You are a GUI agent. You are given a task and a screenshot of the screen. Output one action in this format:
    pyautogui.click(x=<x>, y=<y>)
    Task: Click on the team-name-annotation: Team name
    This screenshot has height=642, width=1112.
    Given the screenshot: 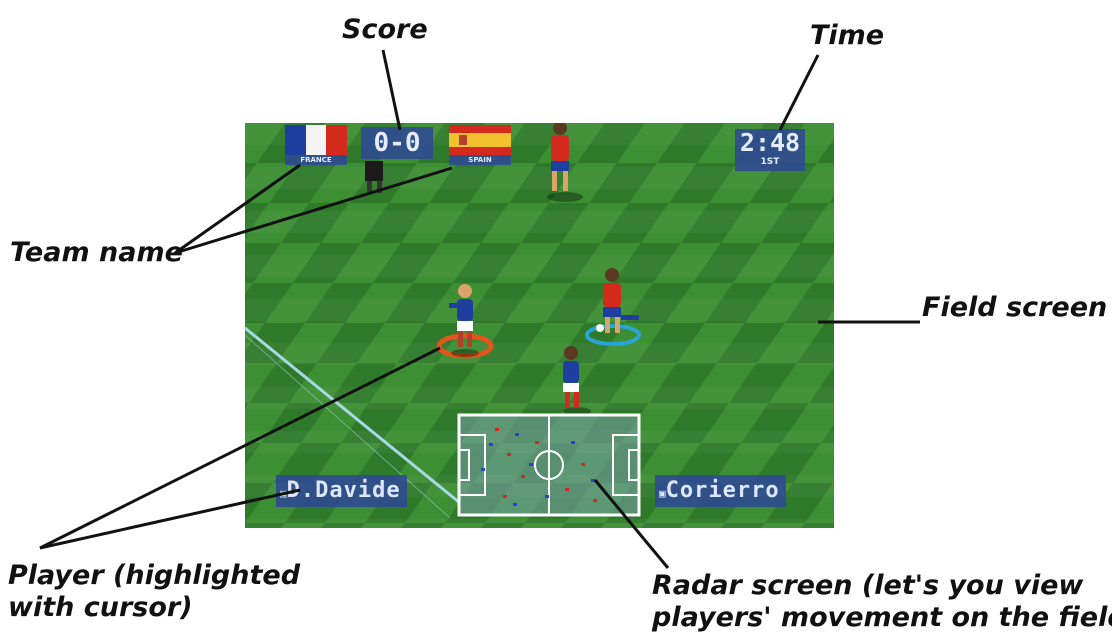 What is the action you would take?
    pyautogui.click(x=96, y=252)
    